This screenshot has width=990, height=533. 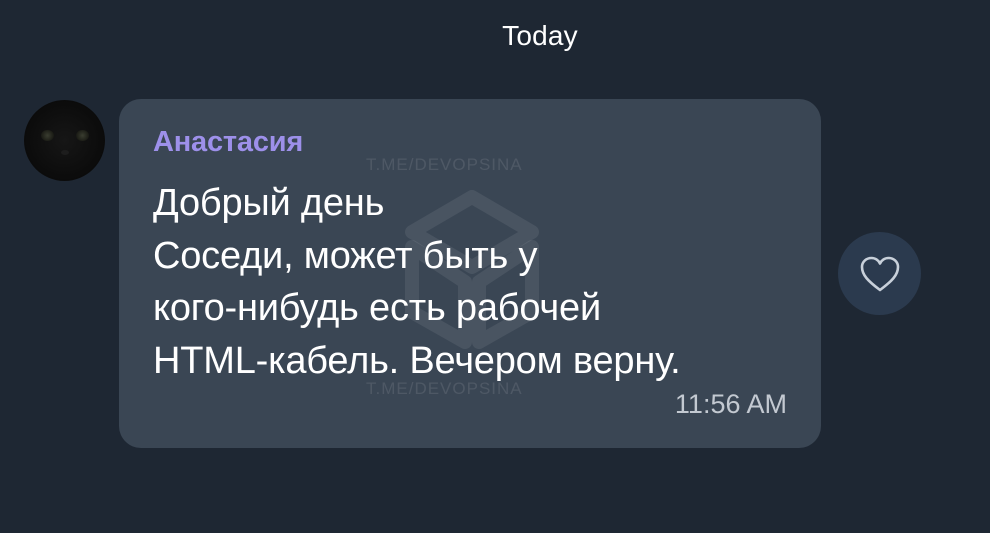 What do you see at coordinates (444, 164) in the screenshot?
I see `watermark-top: T.ME/DEVOPSINA` at bounding box center [444, 164].